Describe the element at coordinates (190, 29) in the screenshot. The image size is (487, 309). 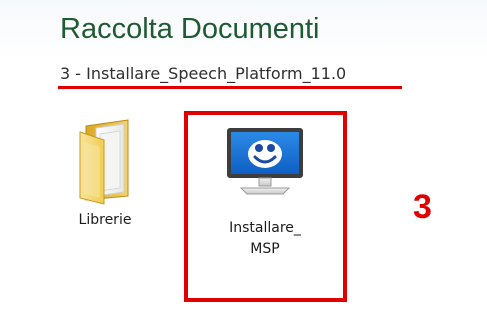
I see `library-title: Raccolta Documenti` at that location.